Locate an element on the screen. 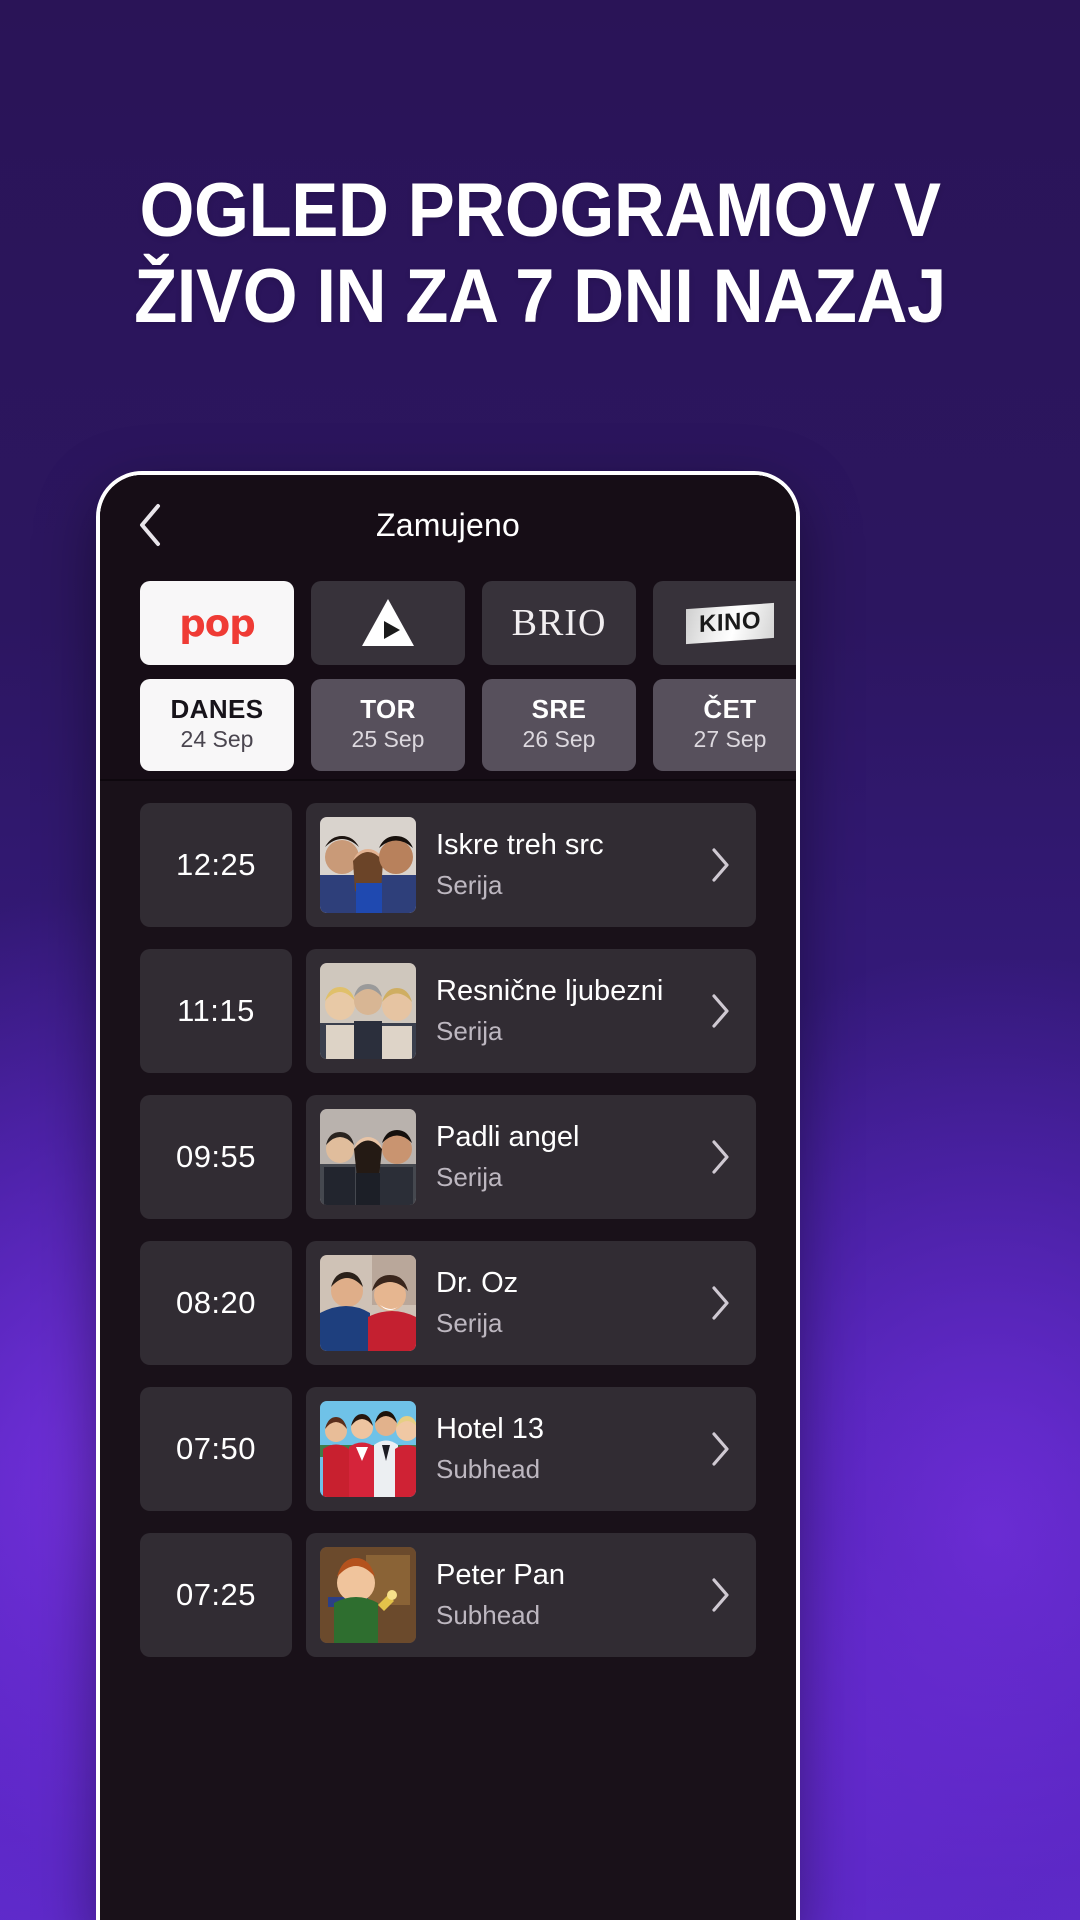  program-titles: Peter Pan Subhead is located at coordinates (560, 1595).